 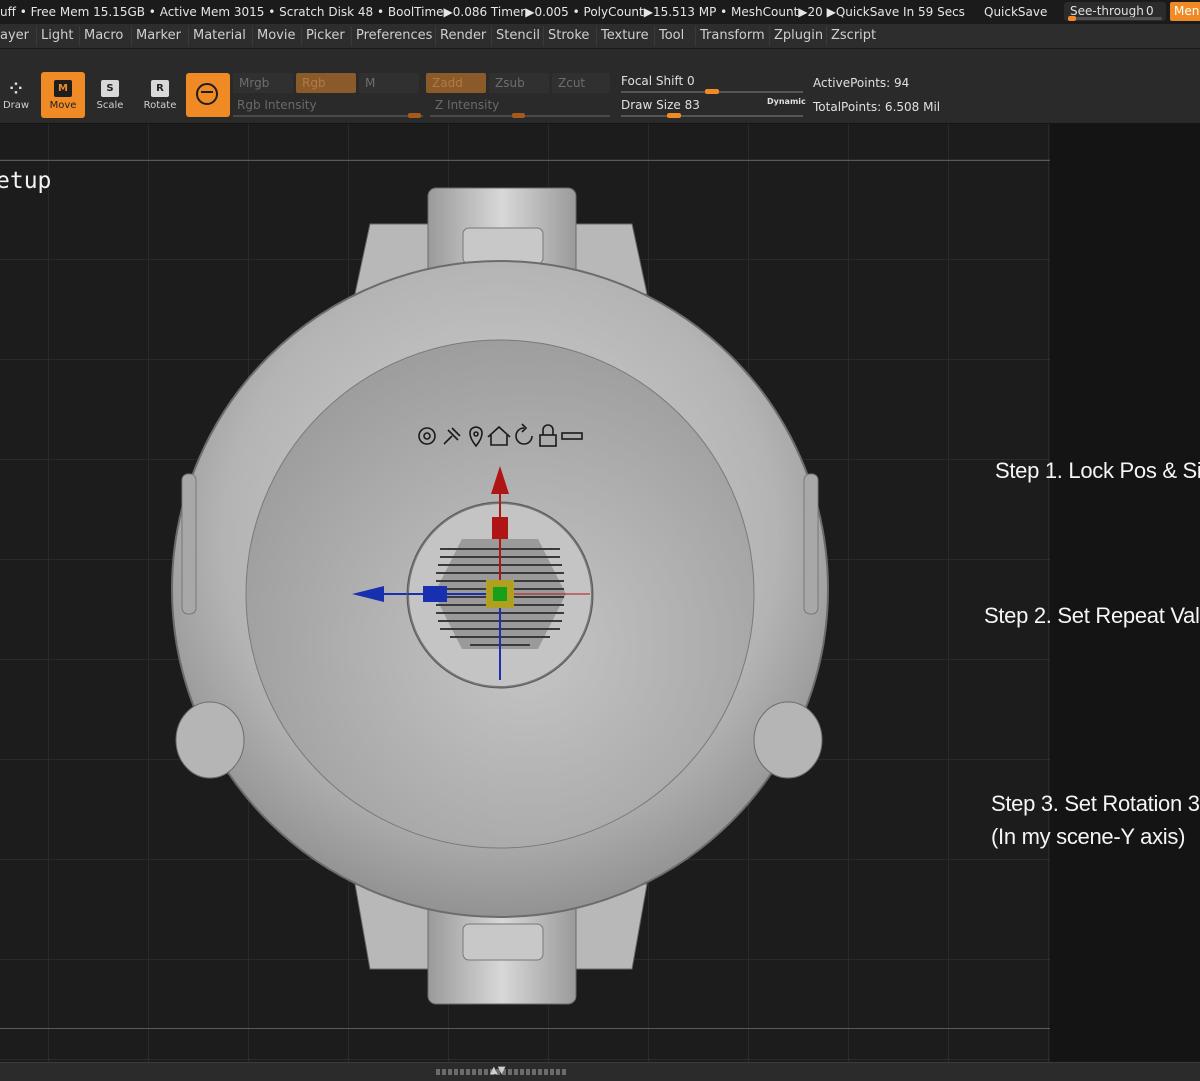 What do you see at coordinates (503, 942) in the screenshot?
I see `strap-link-bottom` at bounding box center [503, 942].